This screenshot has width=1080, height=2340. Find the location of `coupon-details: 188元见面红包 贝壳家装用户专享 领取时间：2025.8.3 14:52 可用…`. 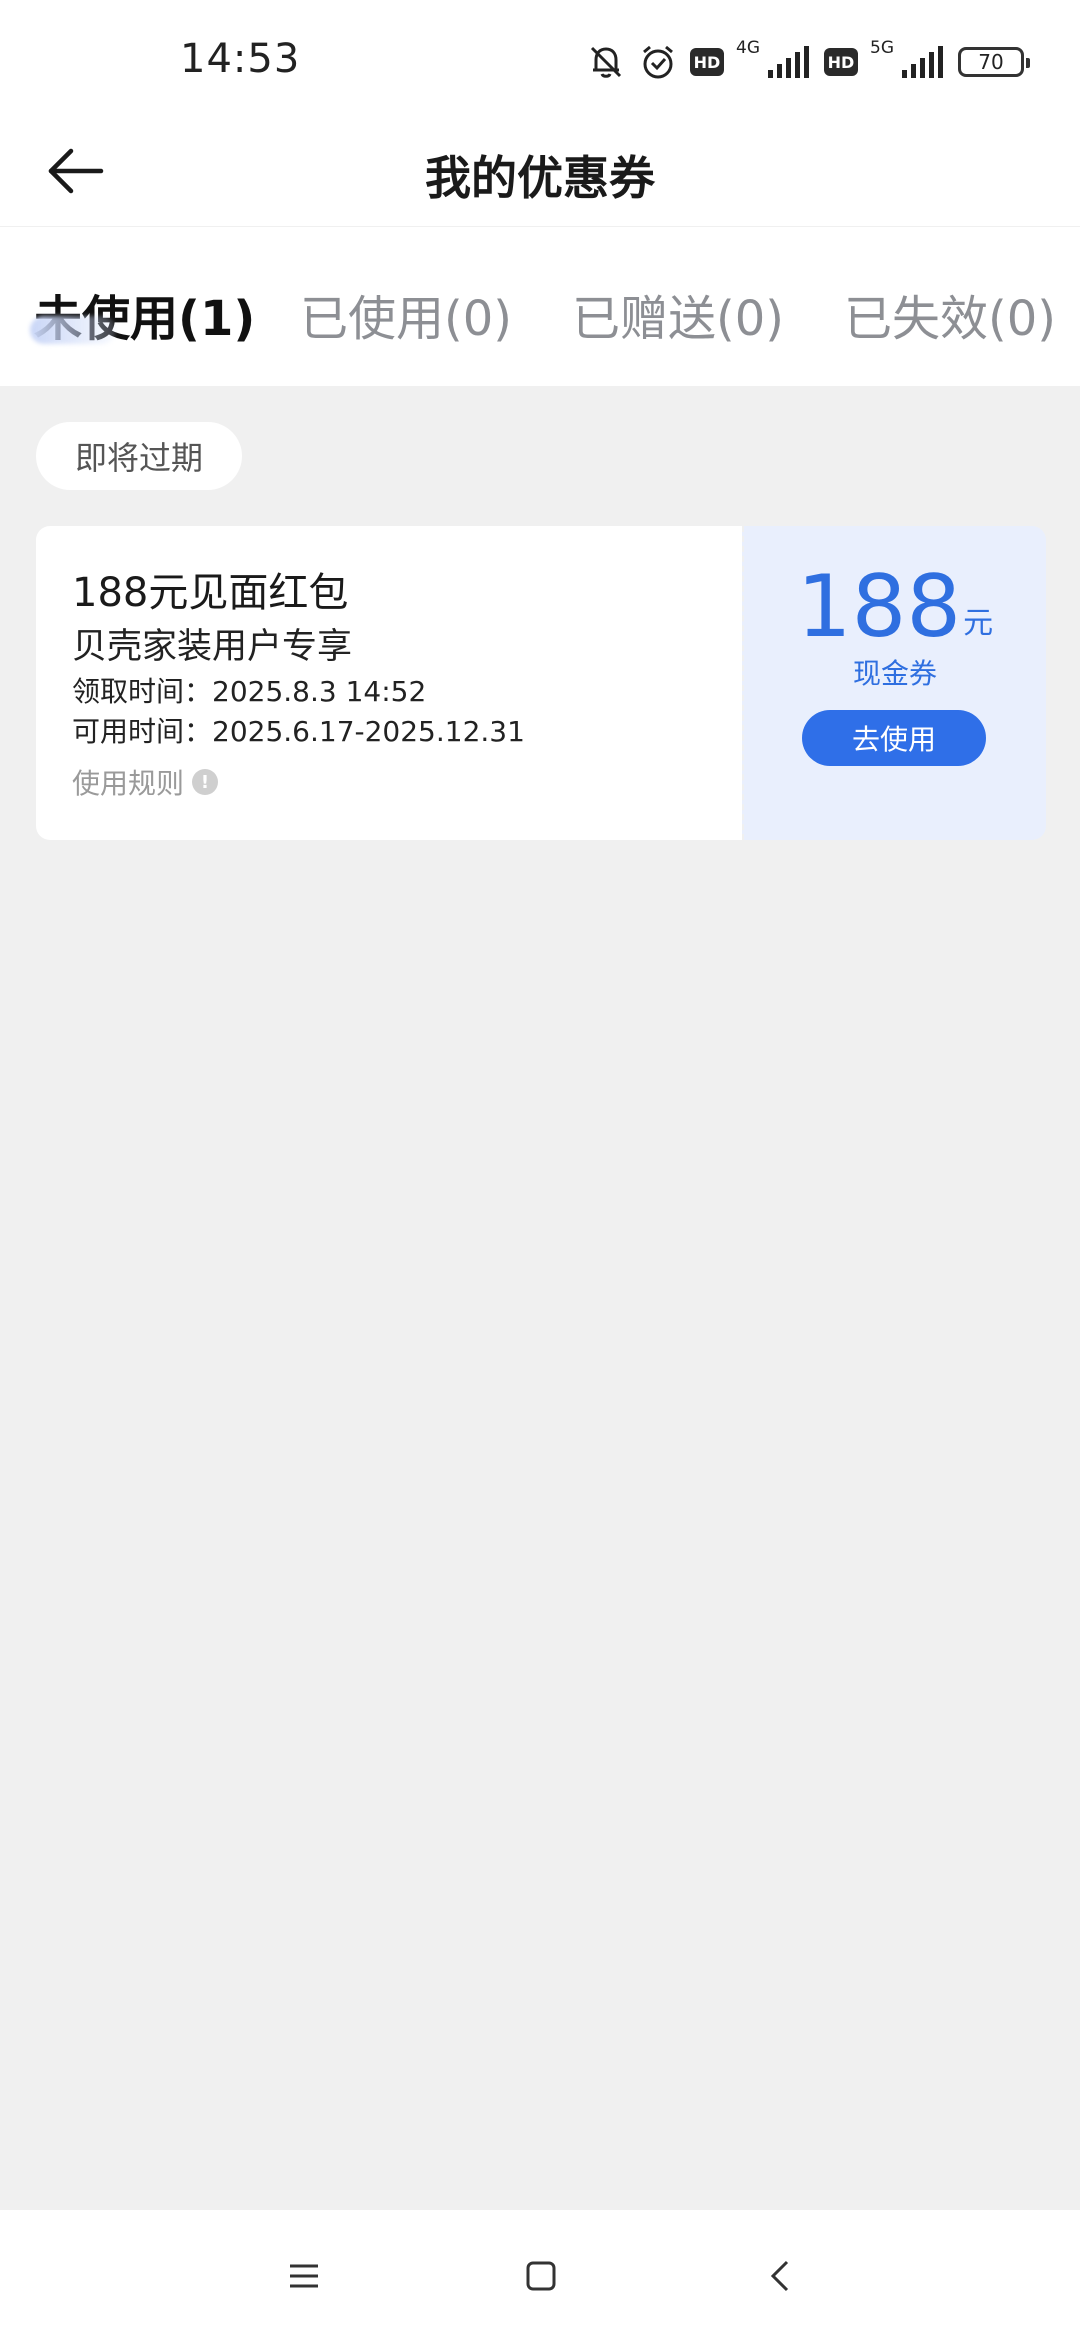

coupon-details: 188元见面红包 贝壳家装用户专享 领取时间：2025.8.3 14:52 可用… is located at coordinates (389, 683).